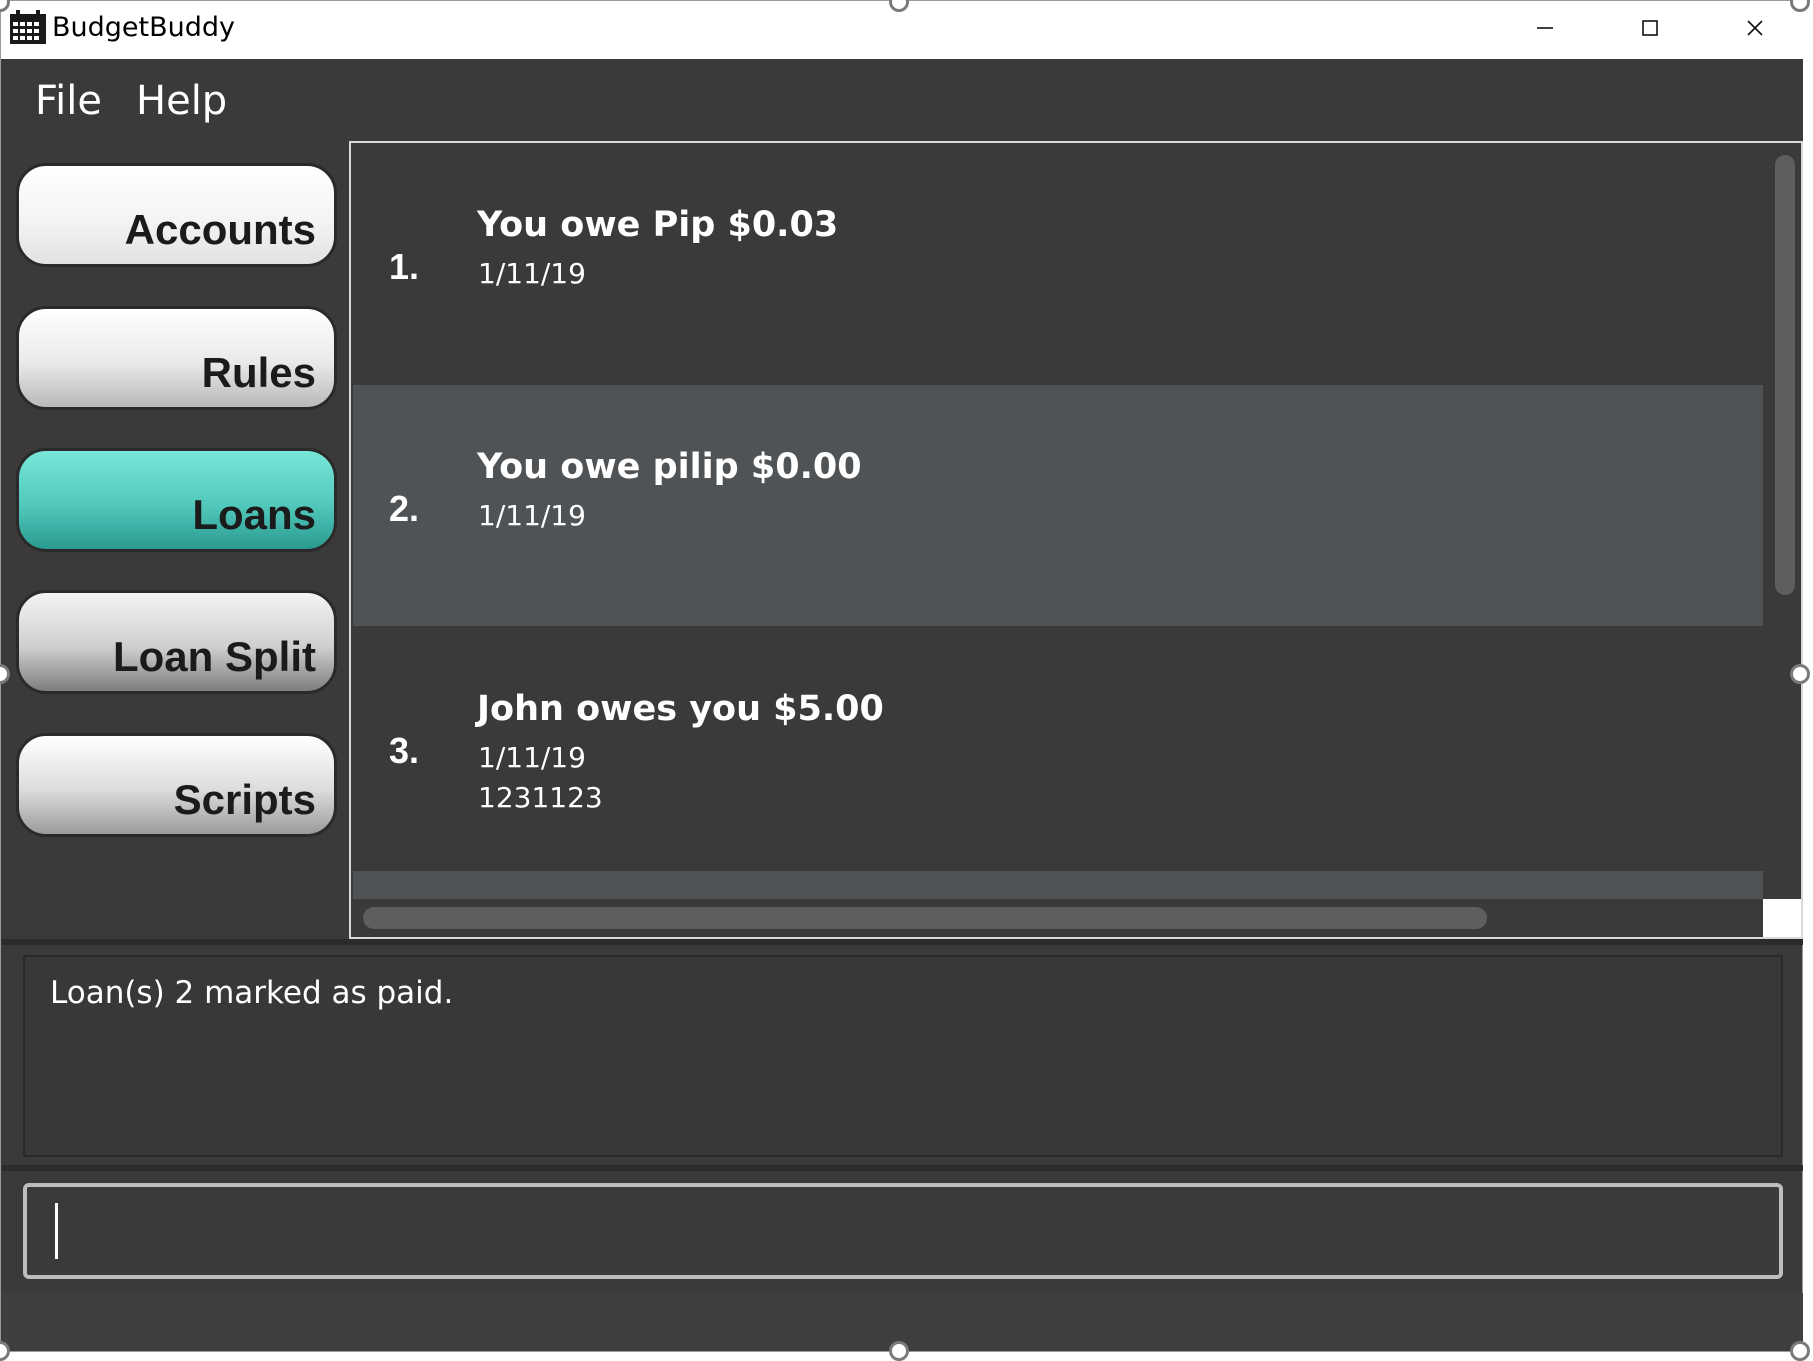 The image size is (1813, 1361). Describe the element at coordinates (181, 101) in the screenshot. I see `menu-help: Help` at that location.